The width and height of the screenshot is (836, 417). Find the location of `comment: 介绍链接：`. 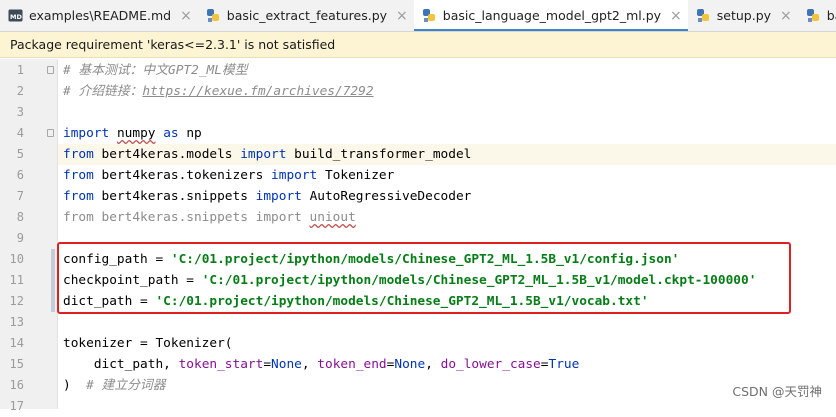

comment: 介绍链接： is located at coordinates (110, 91).